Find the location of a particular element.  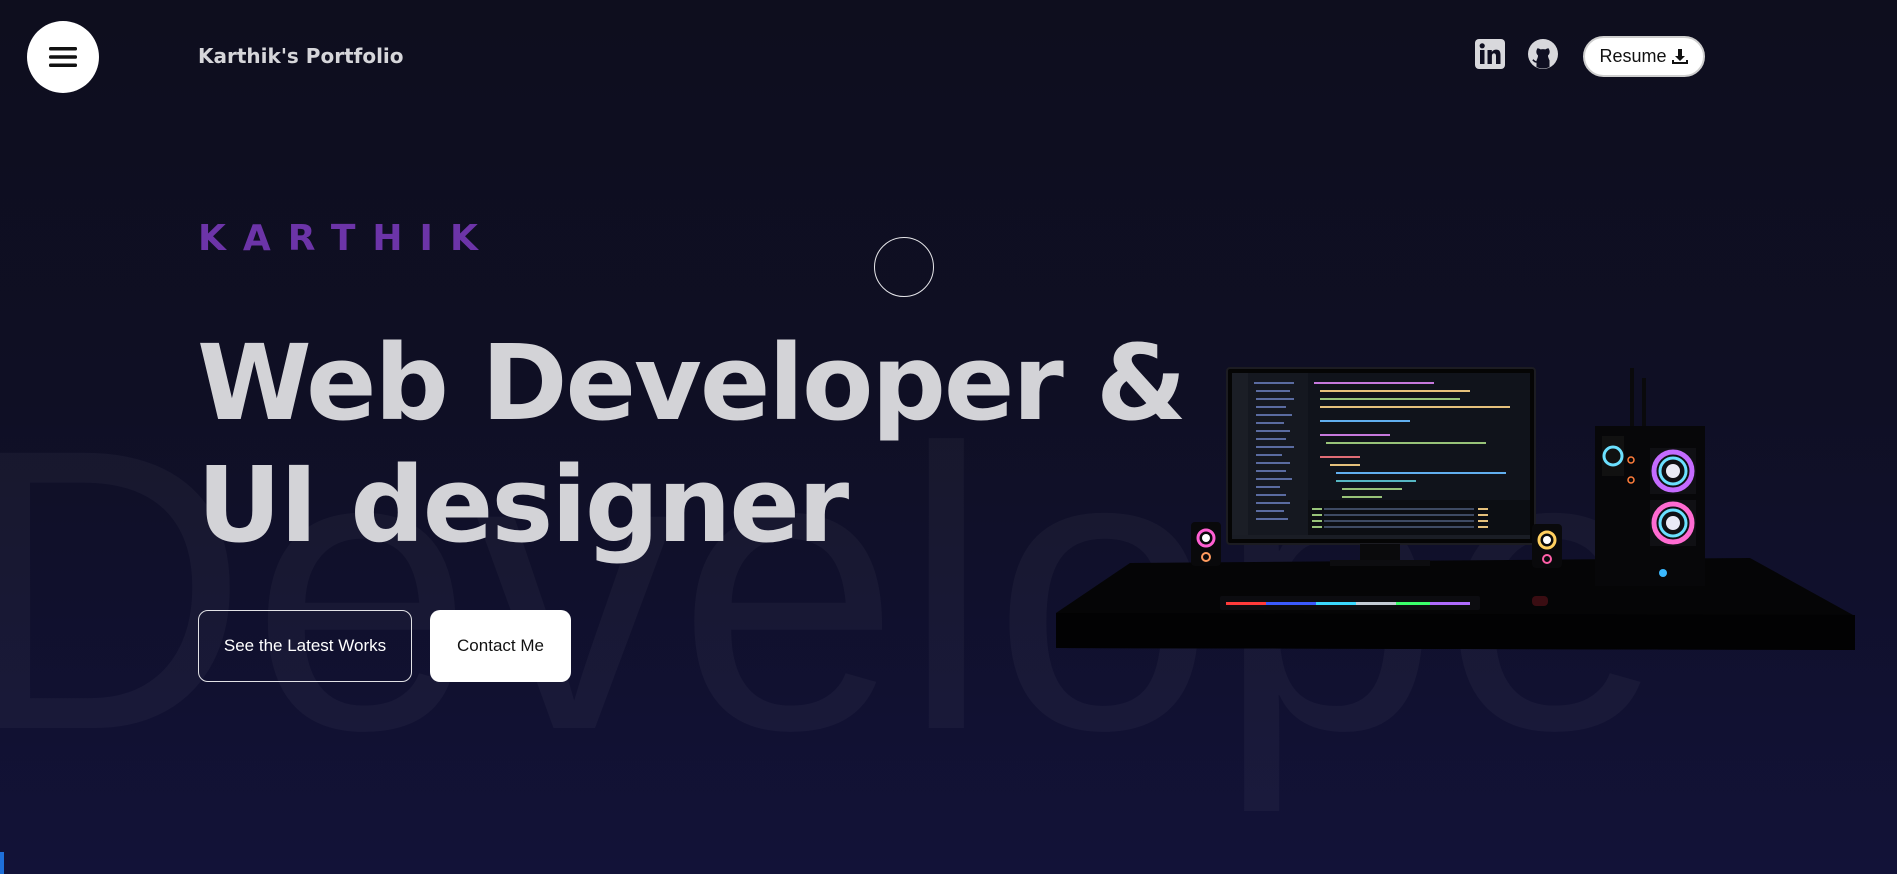

linkedin-link is located at coordinates (1490, 54).